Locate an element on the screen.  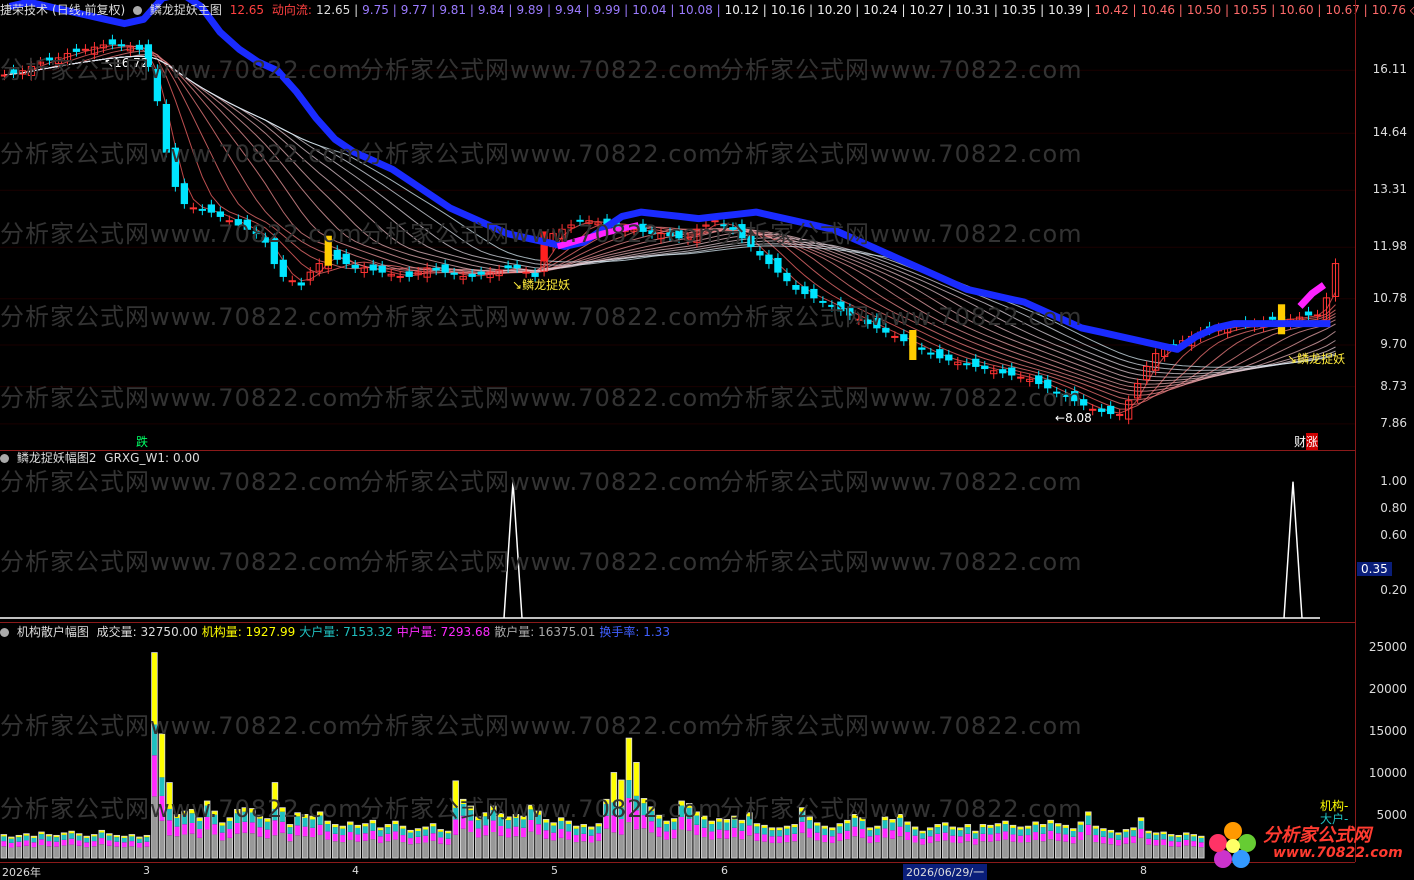
indicator-name: 鳞龙捉妖主图 is located at coordinates (186, 10).